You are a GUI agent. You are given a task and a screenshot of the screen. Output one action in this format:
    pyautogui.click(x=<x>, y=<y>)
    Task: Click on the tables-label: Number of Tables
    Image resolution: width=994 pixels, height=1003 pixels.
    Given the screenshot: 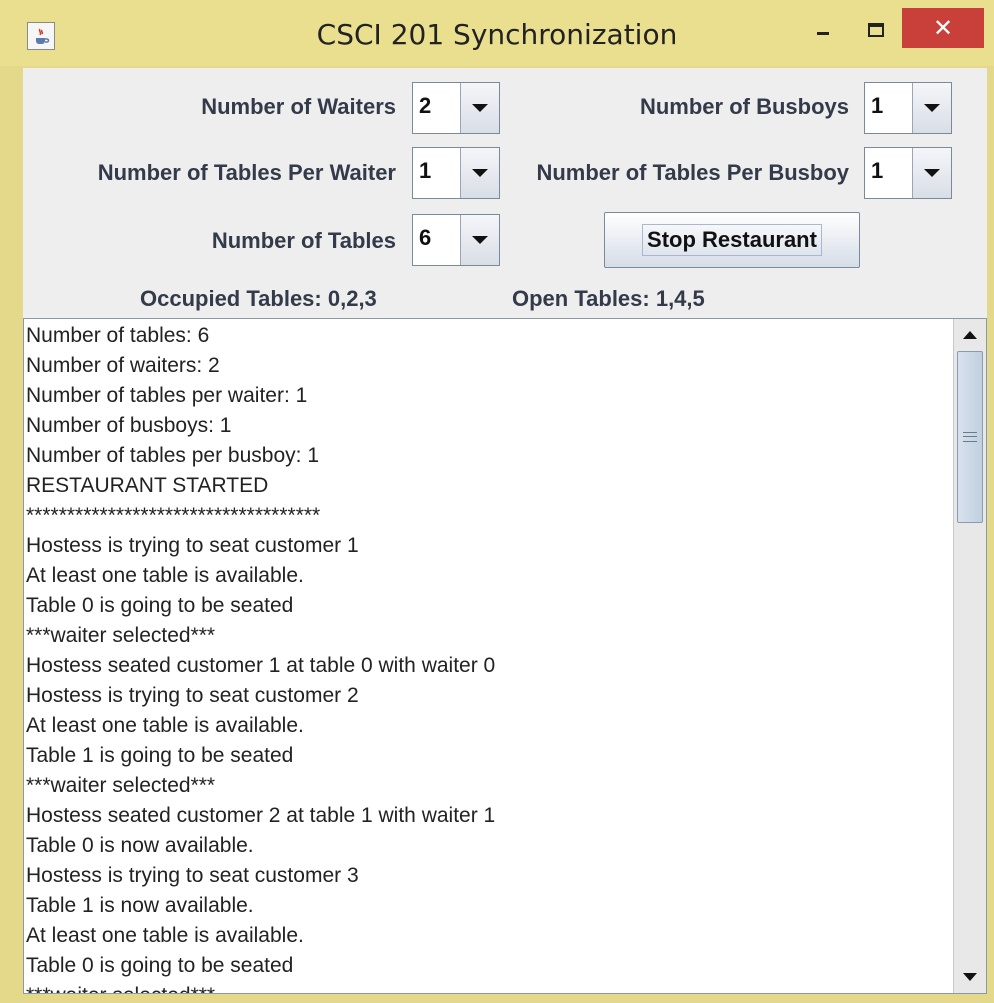 What is the action you would take?
    pyautogui.click(x=303, y=240)
    